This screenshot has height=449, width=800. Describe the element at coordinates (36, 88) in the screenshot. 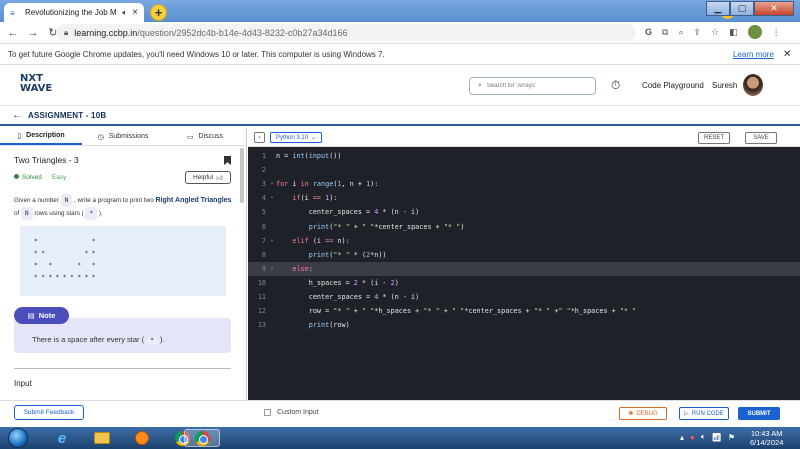

I see `logo-line-2: WAVE` at that location.